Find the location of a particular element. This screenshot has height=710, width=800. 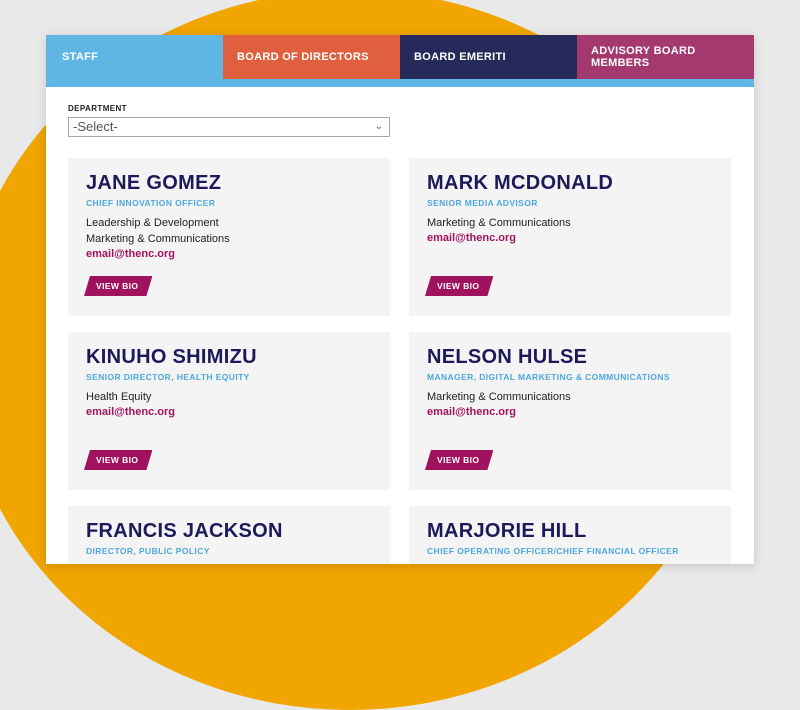

staff-title: SENIOR MEDIA ADVISOR is located at coordinates (482, 203).